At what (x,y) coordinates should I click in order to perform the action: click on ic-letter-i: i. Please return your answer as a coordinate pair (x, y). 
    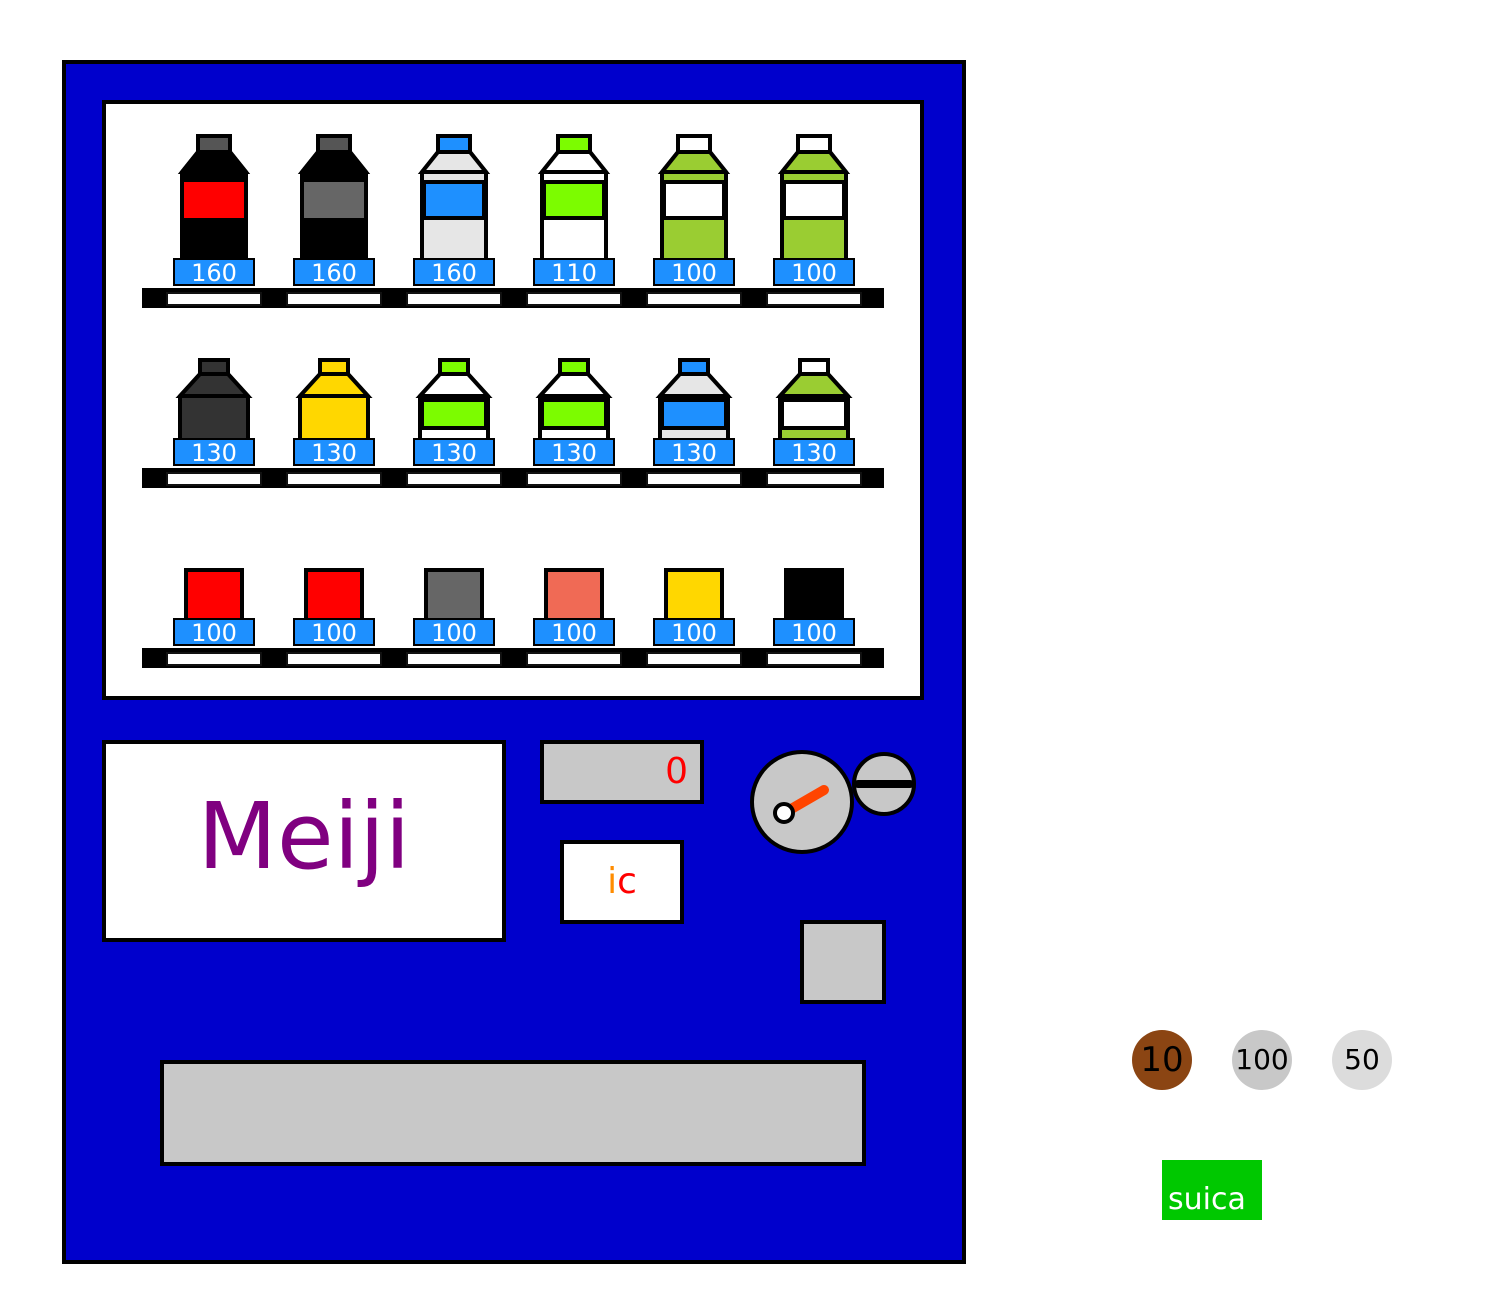
    Looking at the image, I should click on (612, 881).